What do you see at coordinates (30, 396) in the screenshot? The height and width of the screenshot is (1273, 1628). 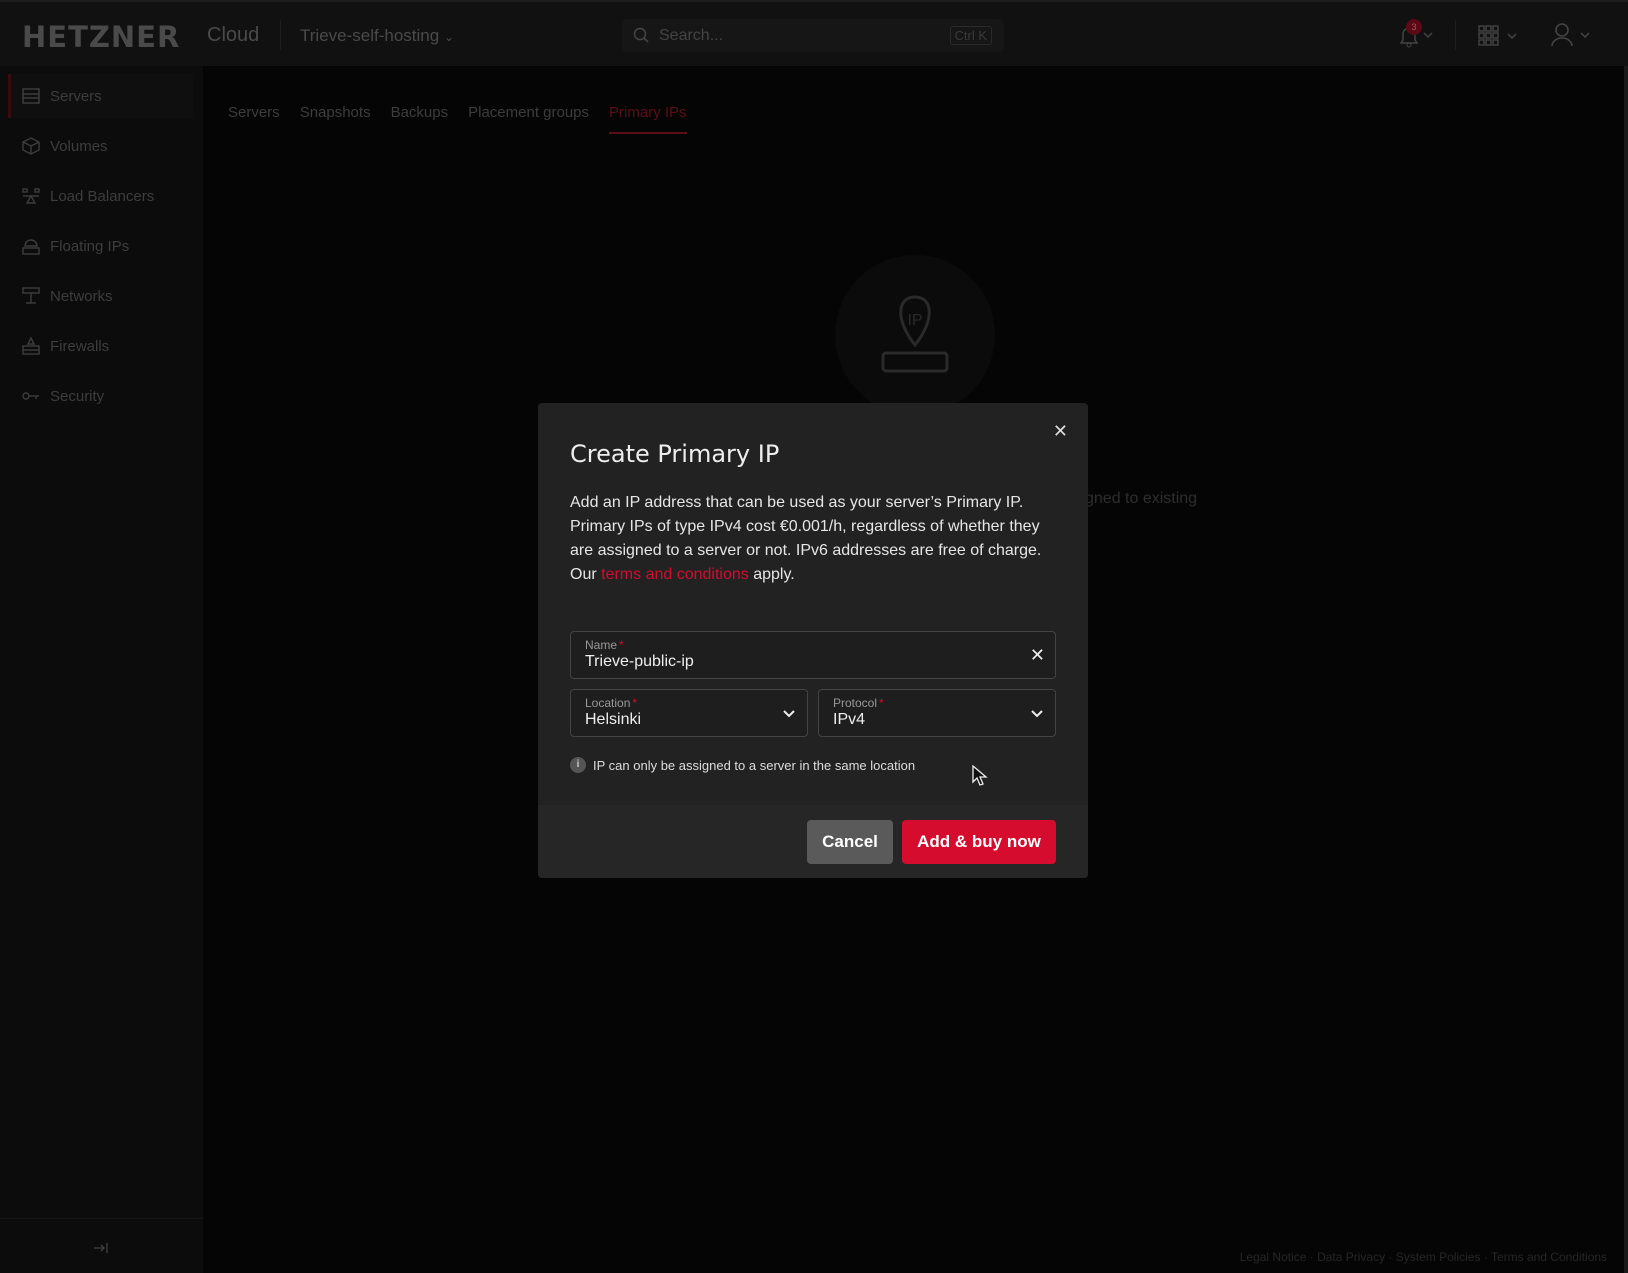 I see `key-icon` at bounding box center [30, 396].